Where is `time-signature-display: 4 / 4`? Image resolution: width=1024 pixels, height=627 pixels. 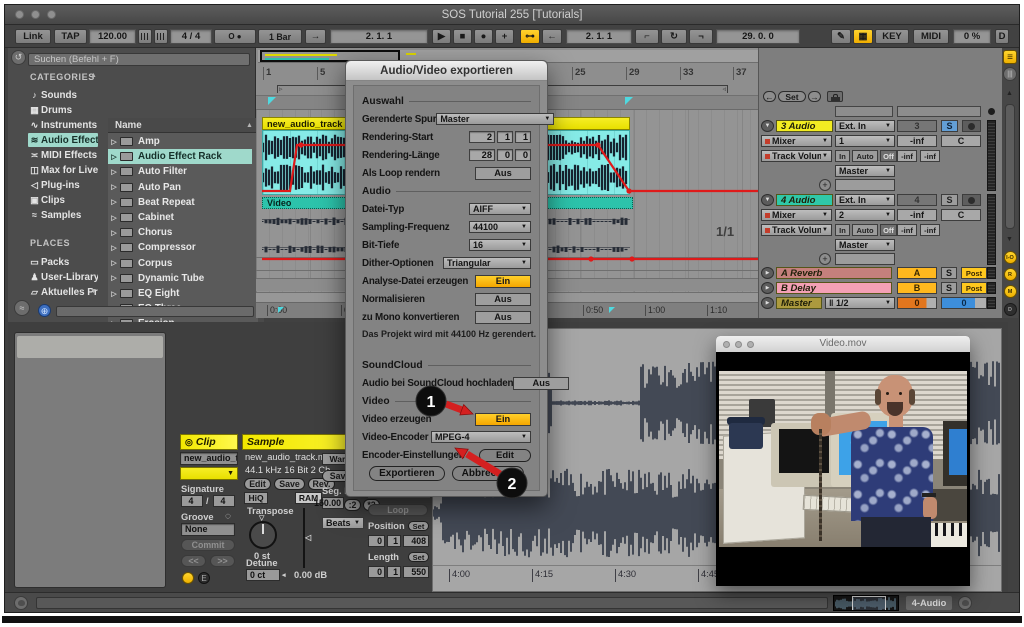
time-signature-display: 4 / 4 is located at coordinates (191, 36).